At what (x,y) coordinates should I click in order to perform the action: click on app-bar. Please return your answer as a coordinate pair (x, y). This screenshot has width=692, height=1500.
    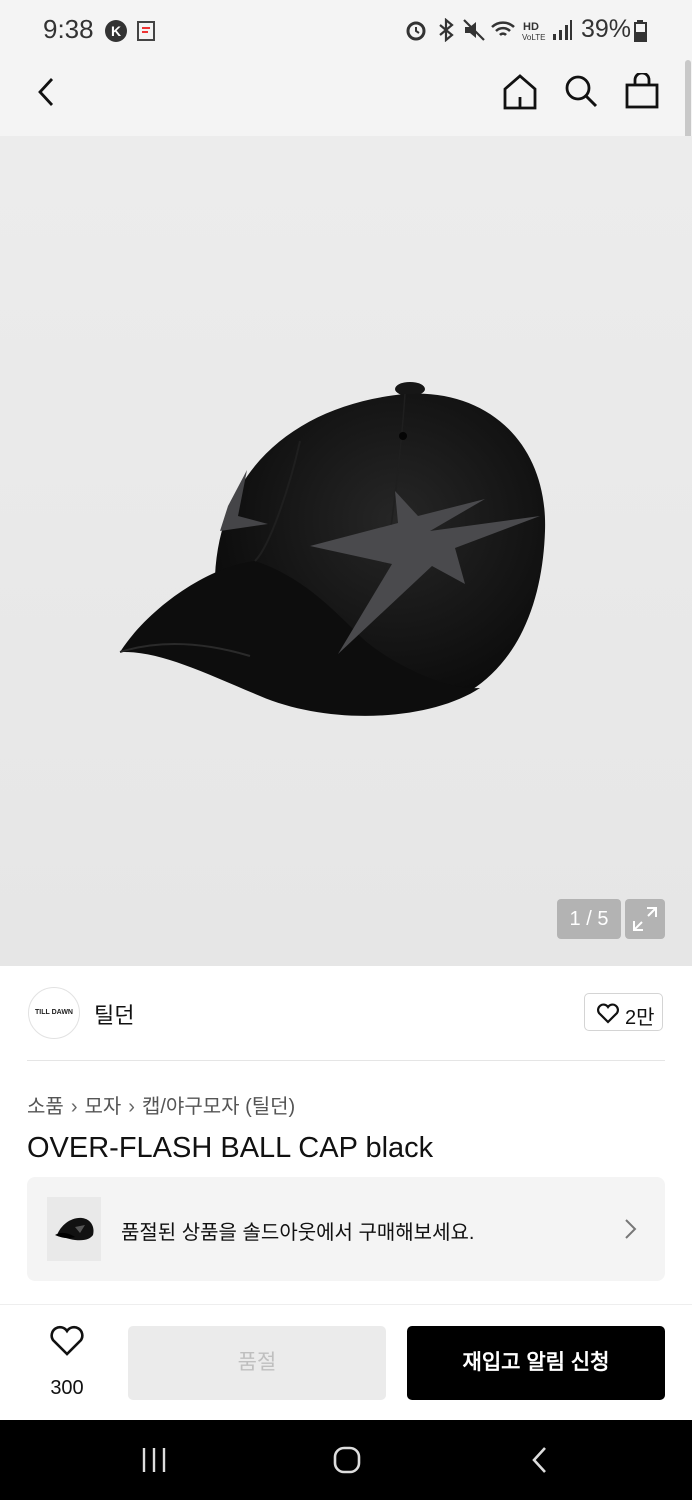
    Looking at the image, I should click on (346, 98).